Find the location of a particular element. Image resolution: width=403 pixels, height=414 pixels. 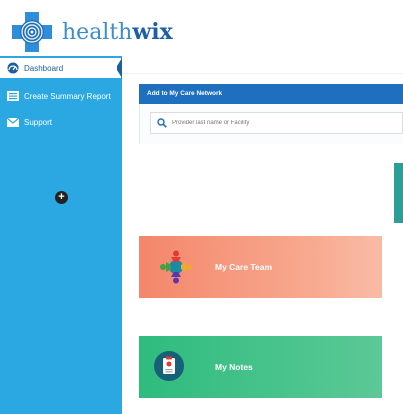

active-tab-notch is located at coordinates (119, 68).